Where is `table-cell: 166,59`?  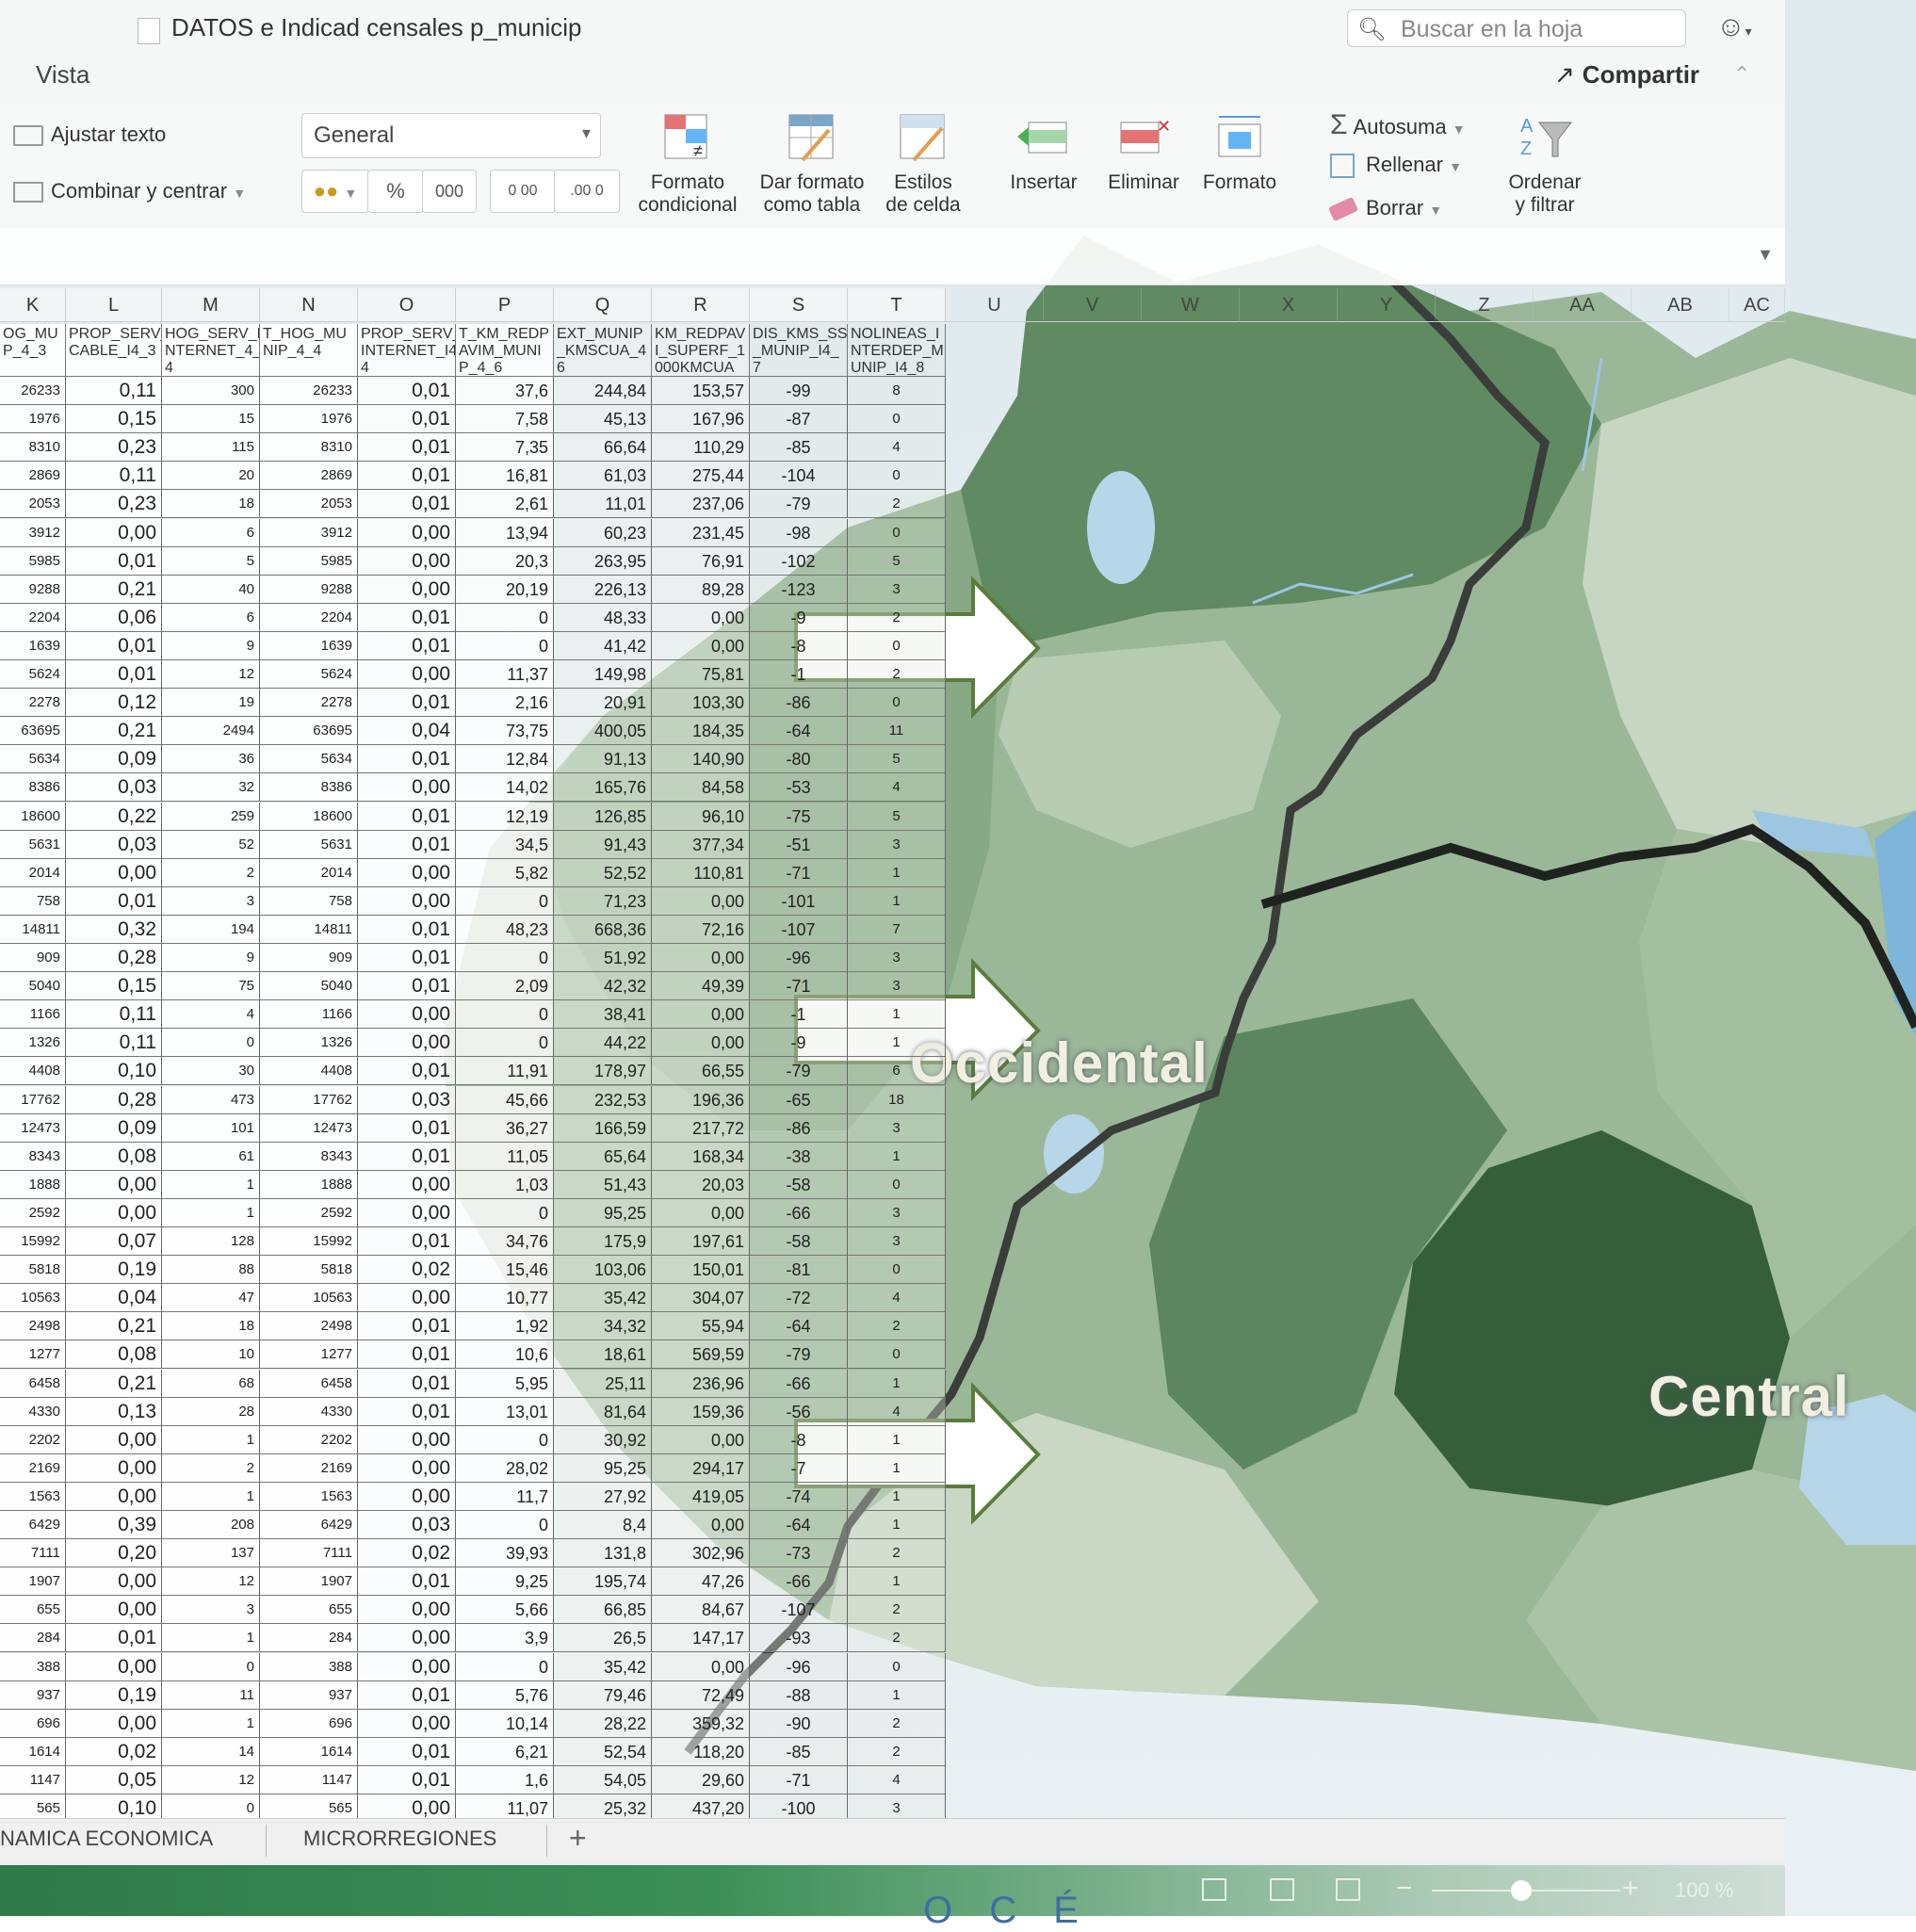
table-cell: 166,59 is located at coordinates (603, 1128).